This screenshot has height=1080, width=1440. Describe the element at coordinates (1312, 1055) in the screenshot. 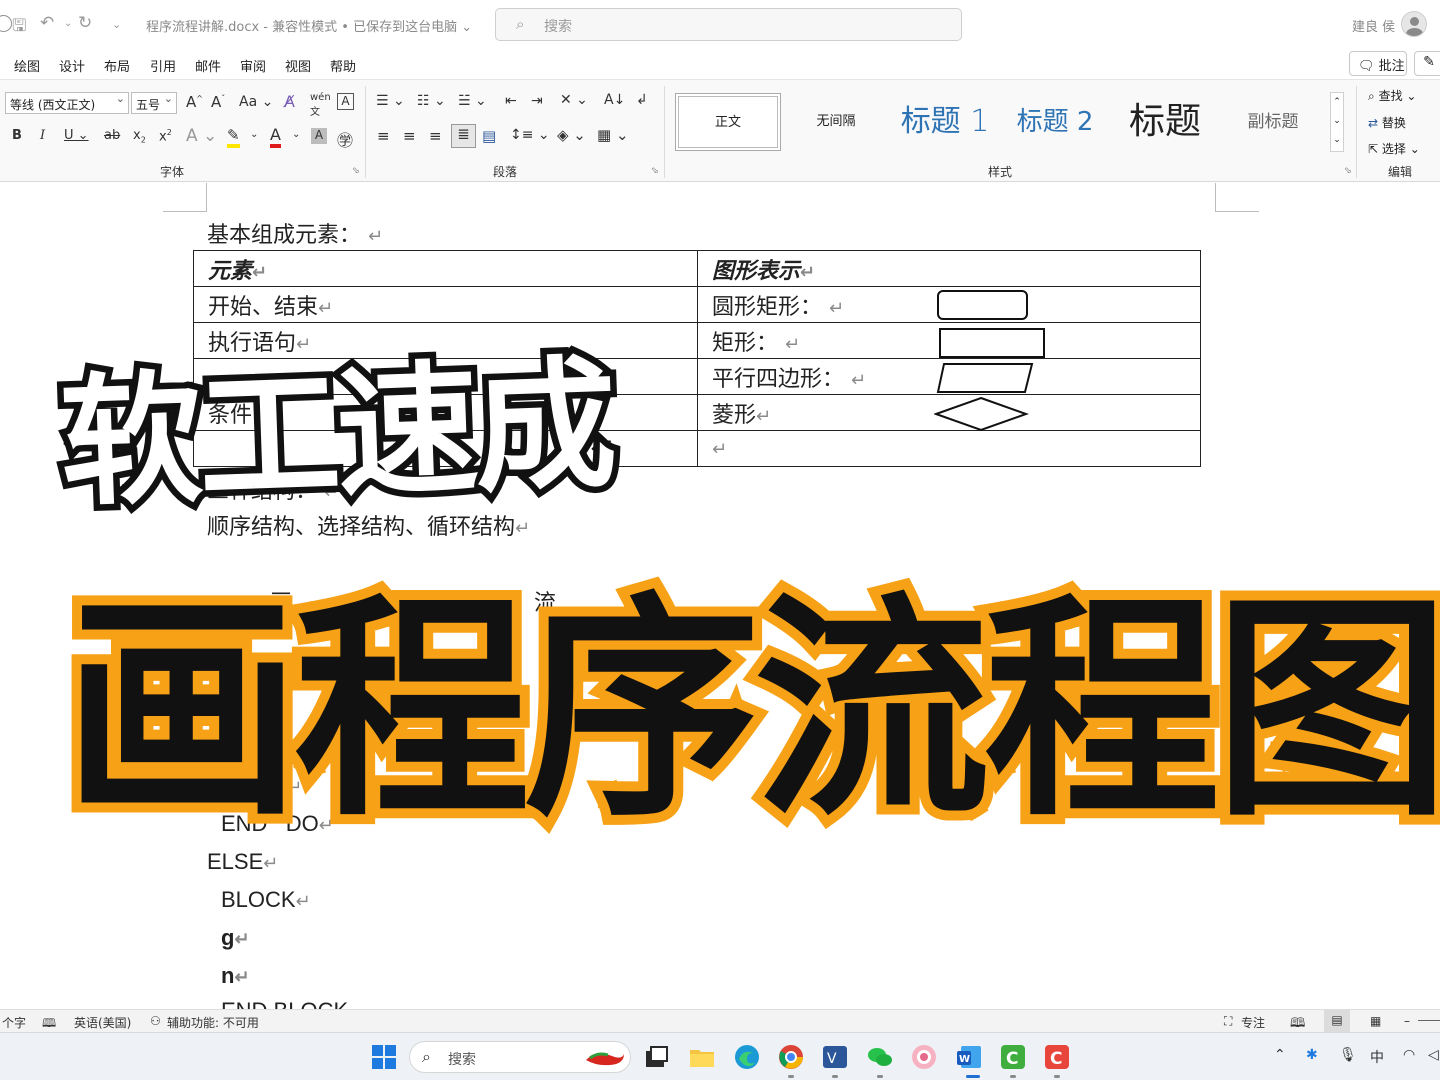

I see `bluetooth-icon: ✱` at that location.